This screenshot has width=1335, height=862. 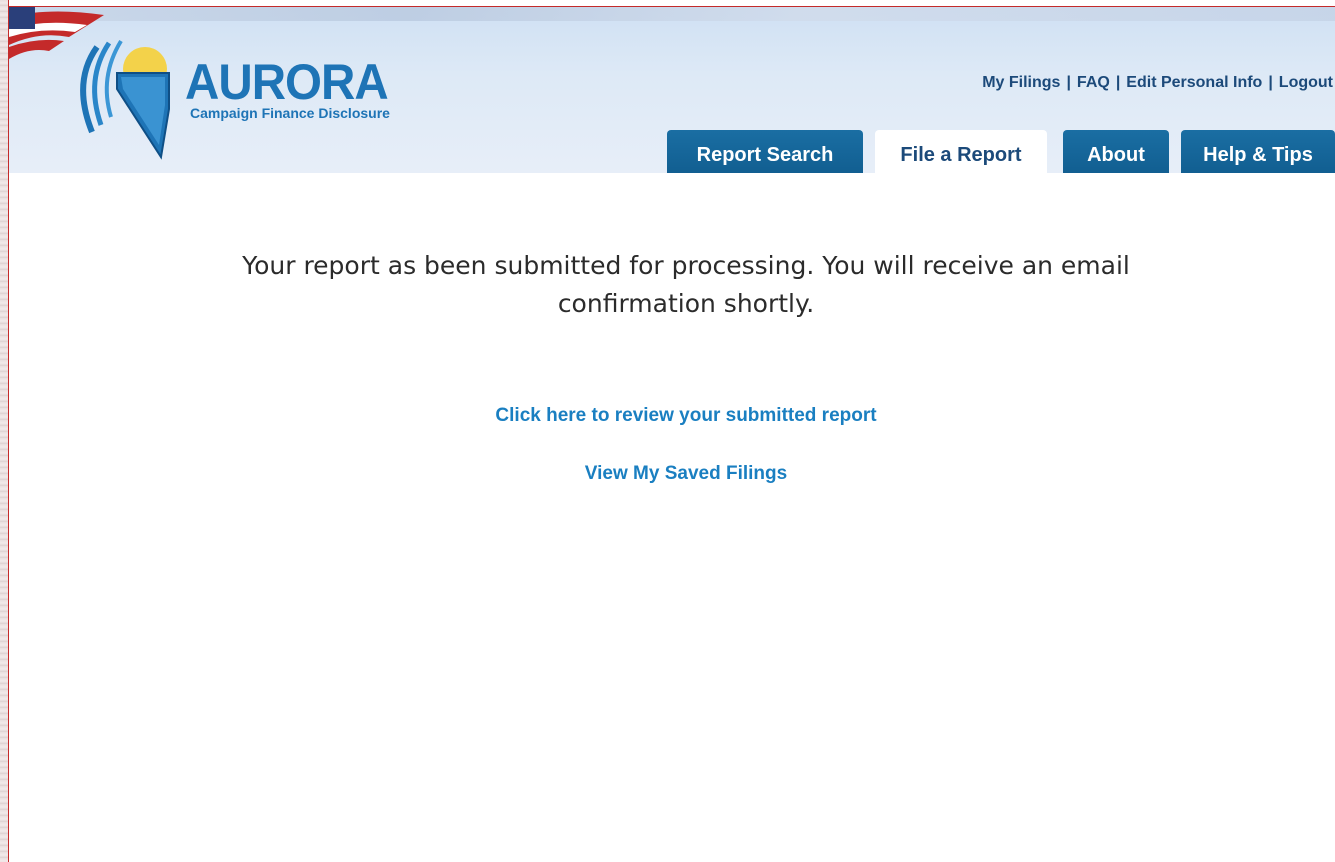 I want to click on tab-help-tips: Help & Tips, so click(x=1258, y=151).